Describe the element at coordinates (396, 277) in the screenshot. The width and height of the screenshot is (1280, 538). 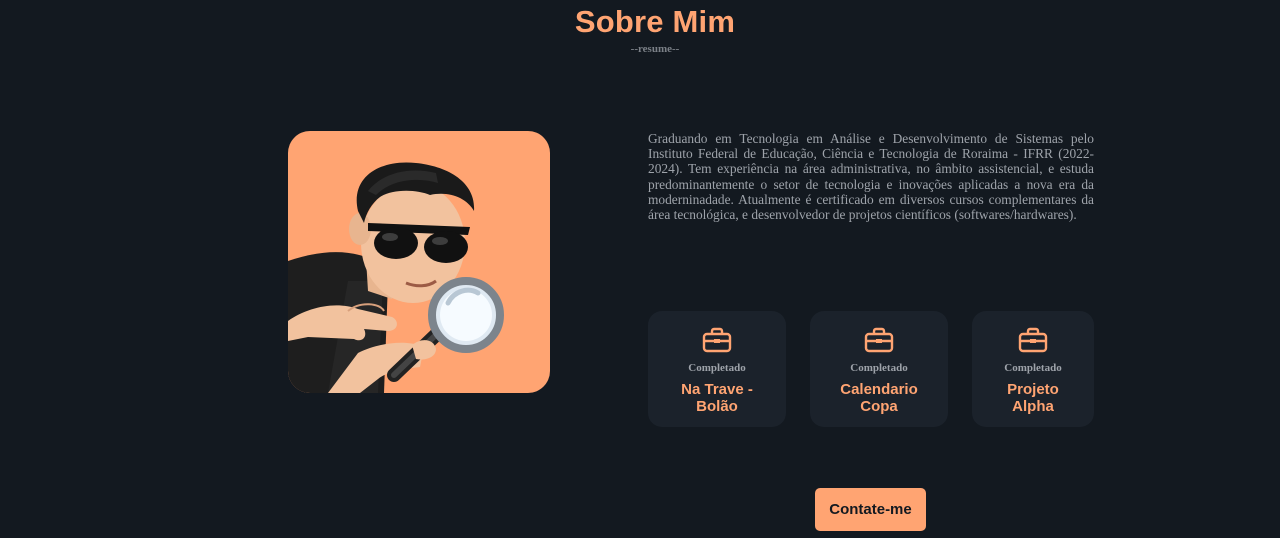
I see `avatar-illustration` at that location.